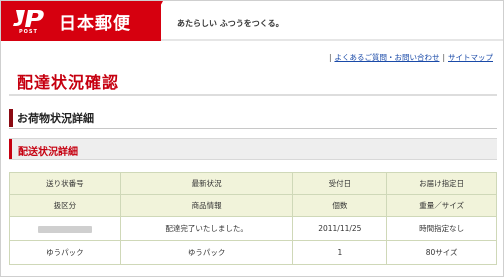 This screenshot has width=504, height=277. What do you see at coordinates (68, 82) in the screenshot?
I see `page-title: 配達状況確認` at bounding box center [68, 82].